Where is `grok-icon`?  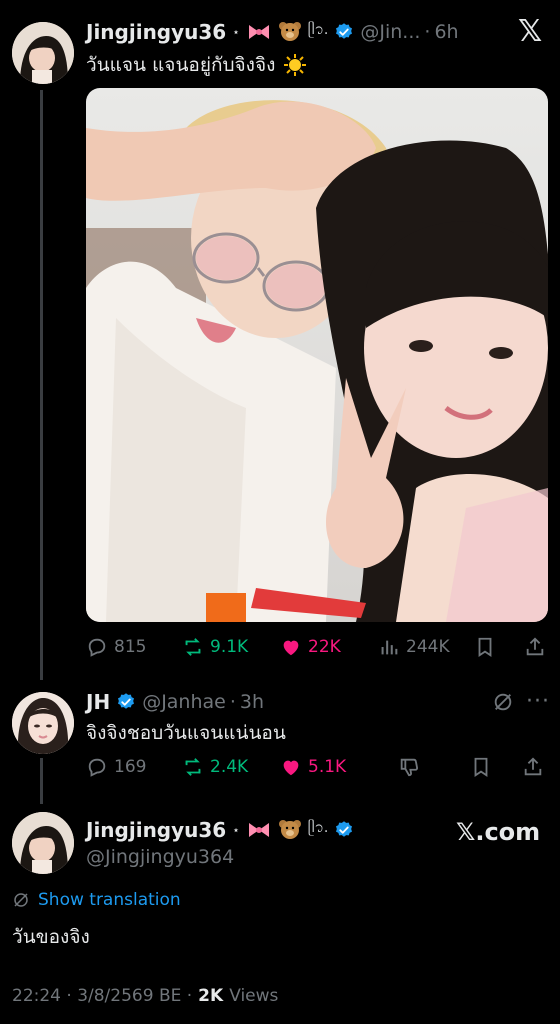
grok-icon is located at coordinates (503, 702).